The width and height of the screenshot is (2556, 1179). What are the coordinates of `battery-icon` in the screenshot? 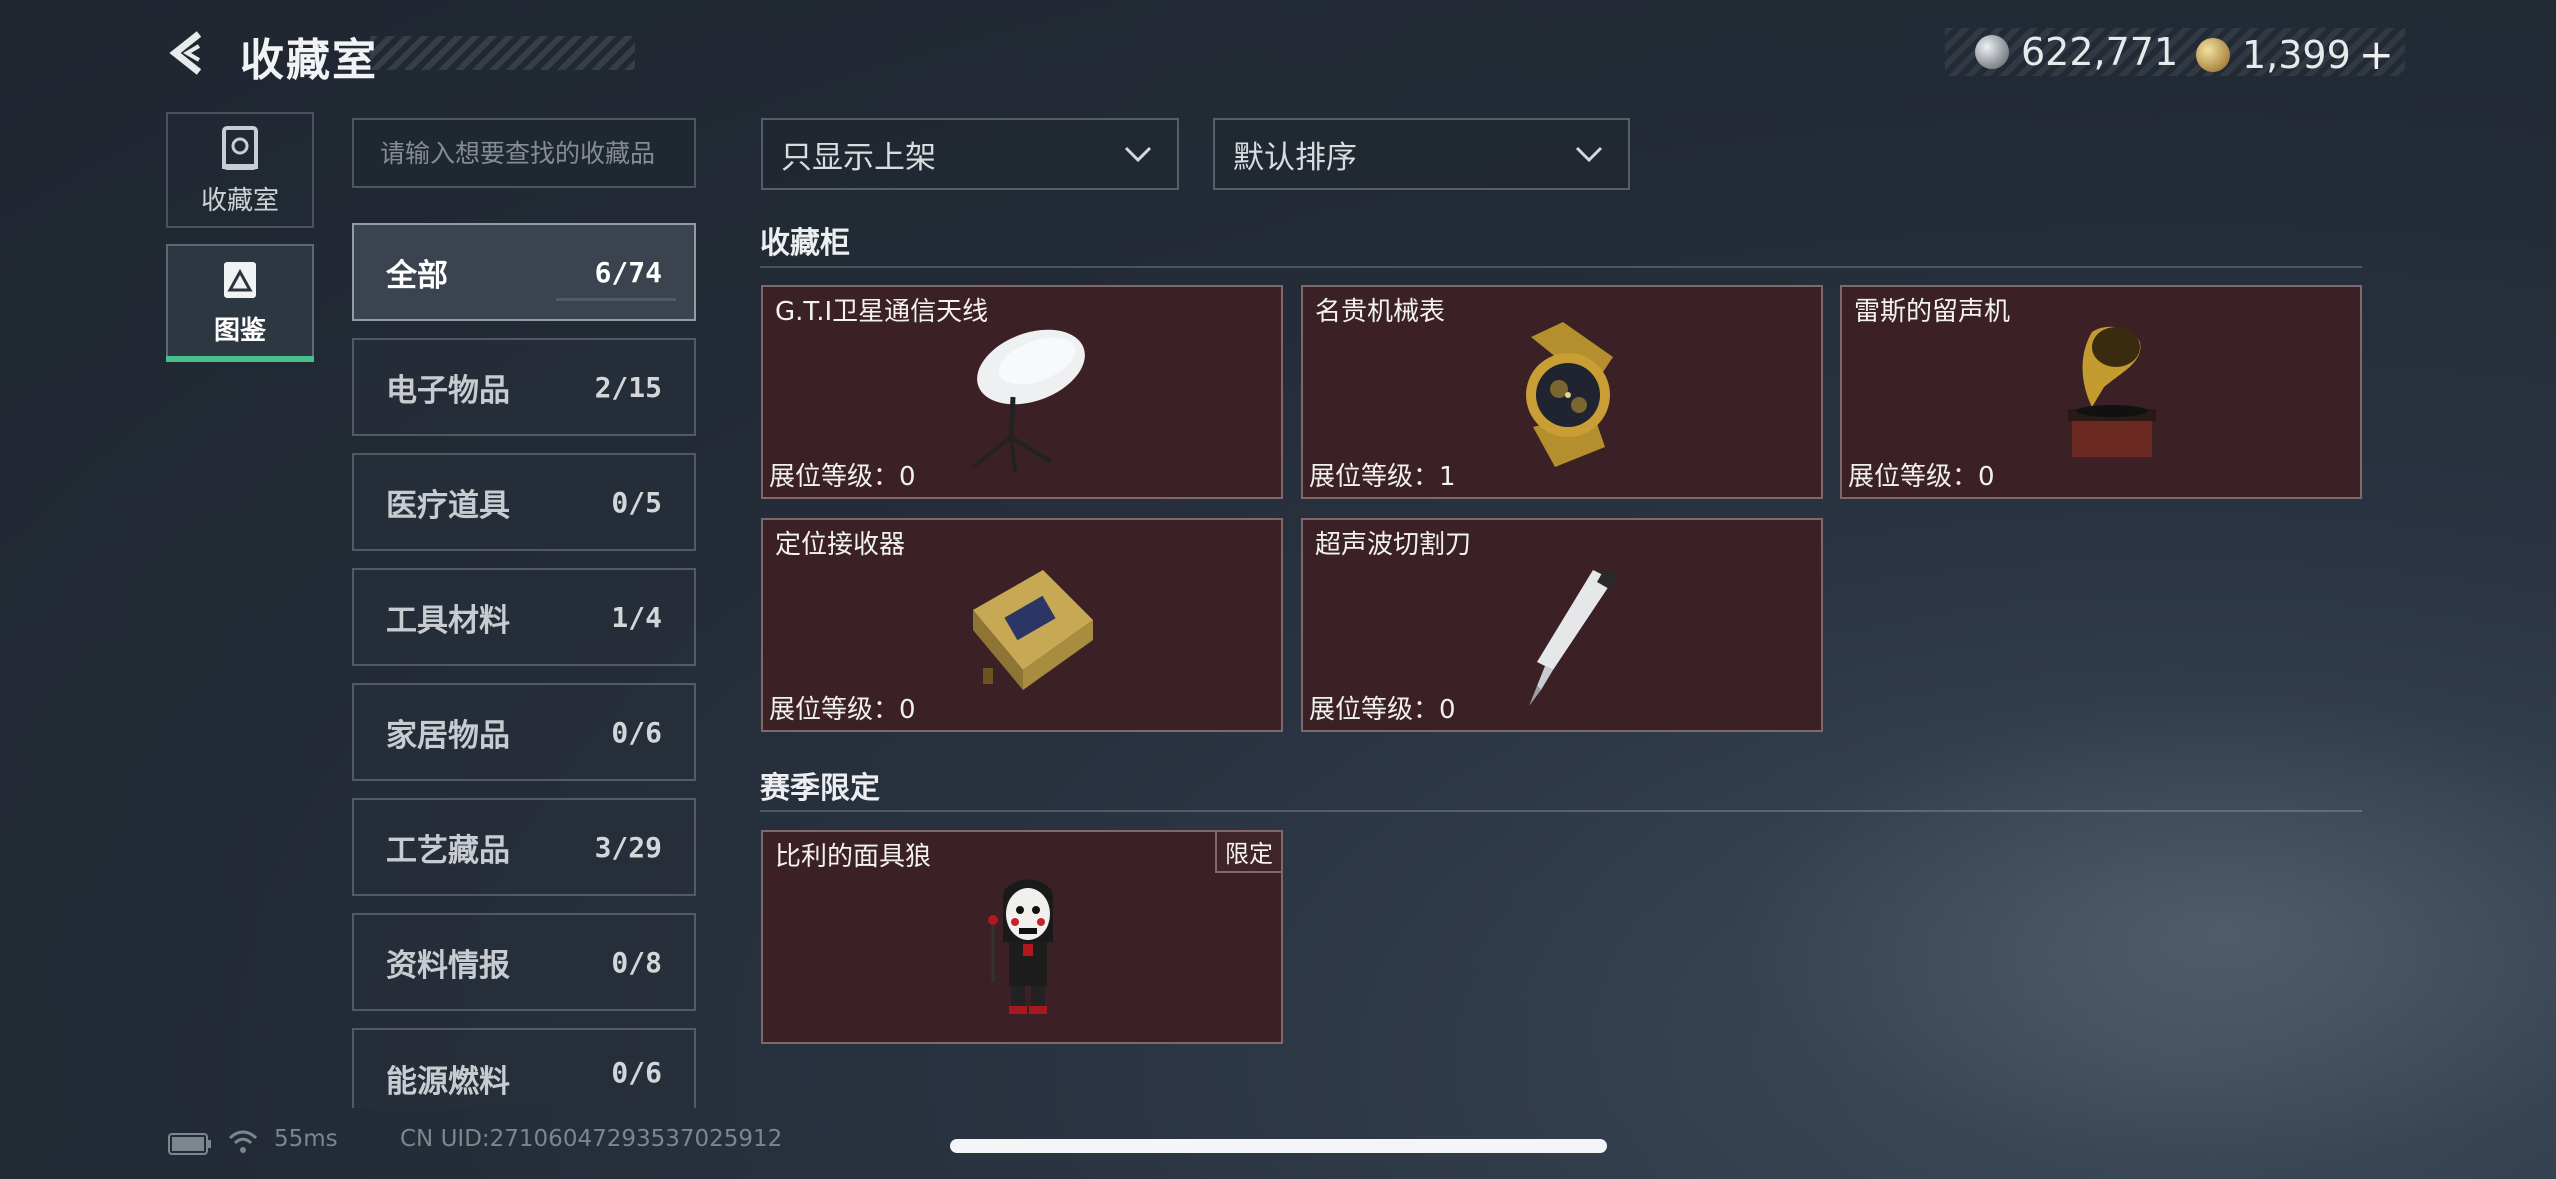 It's located at (189, 1144).